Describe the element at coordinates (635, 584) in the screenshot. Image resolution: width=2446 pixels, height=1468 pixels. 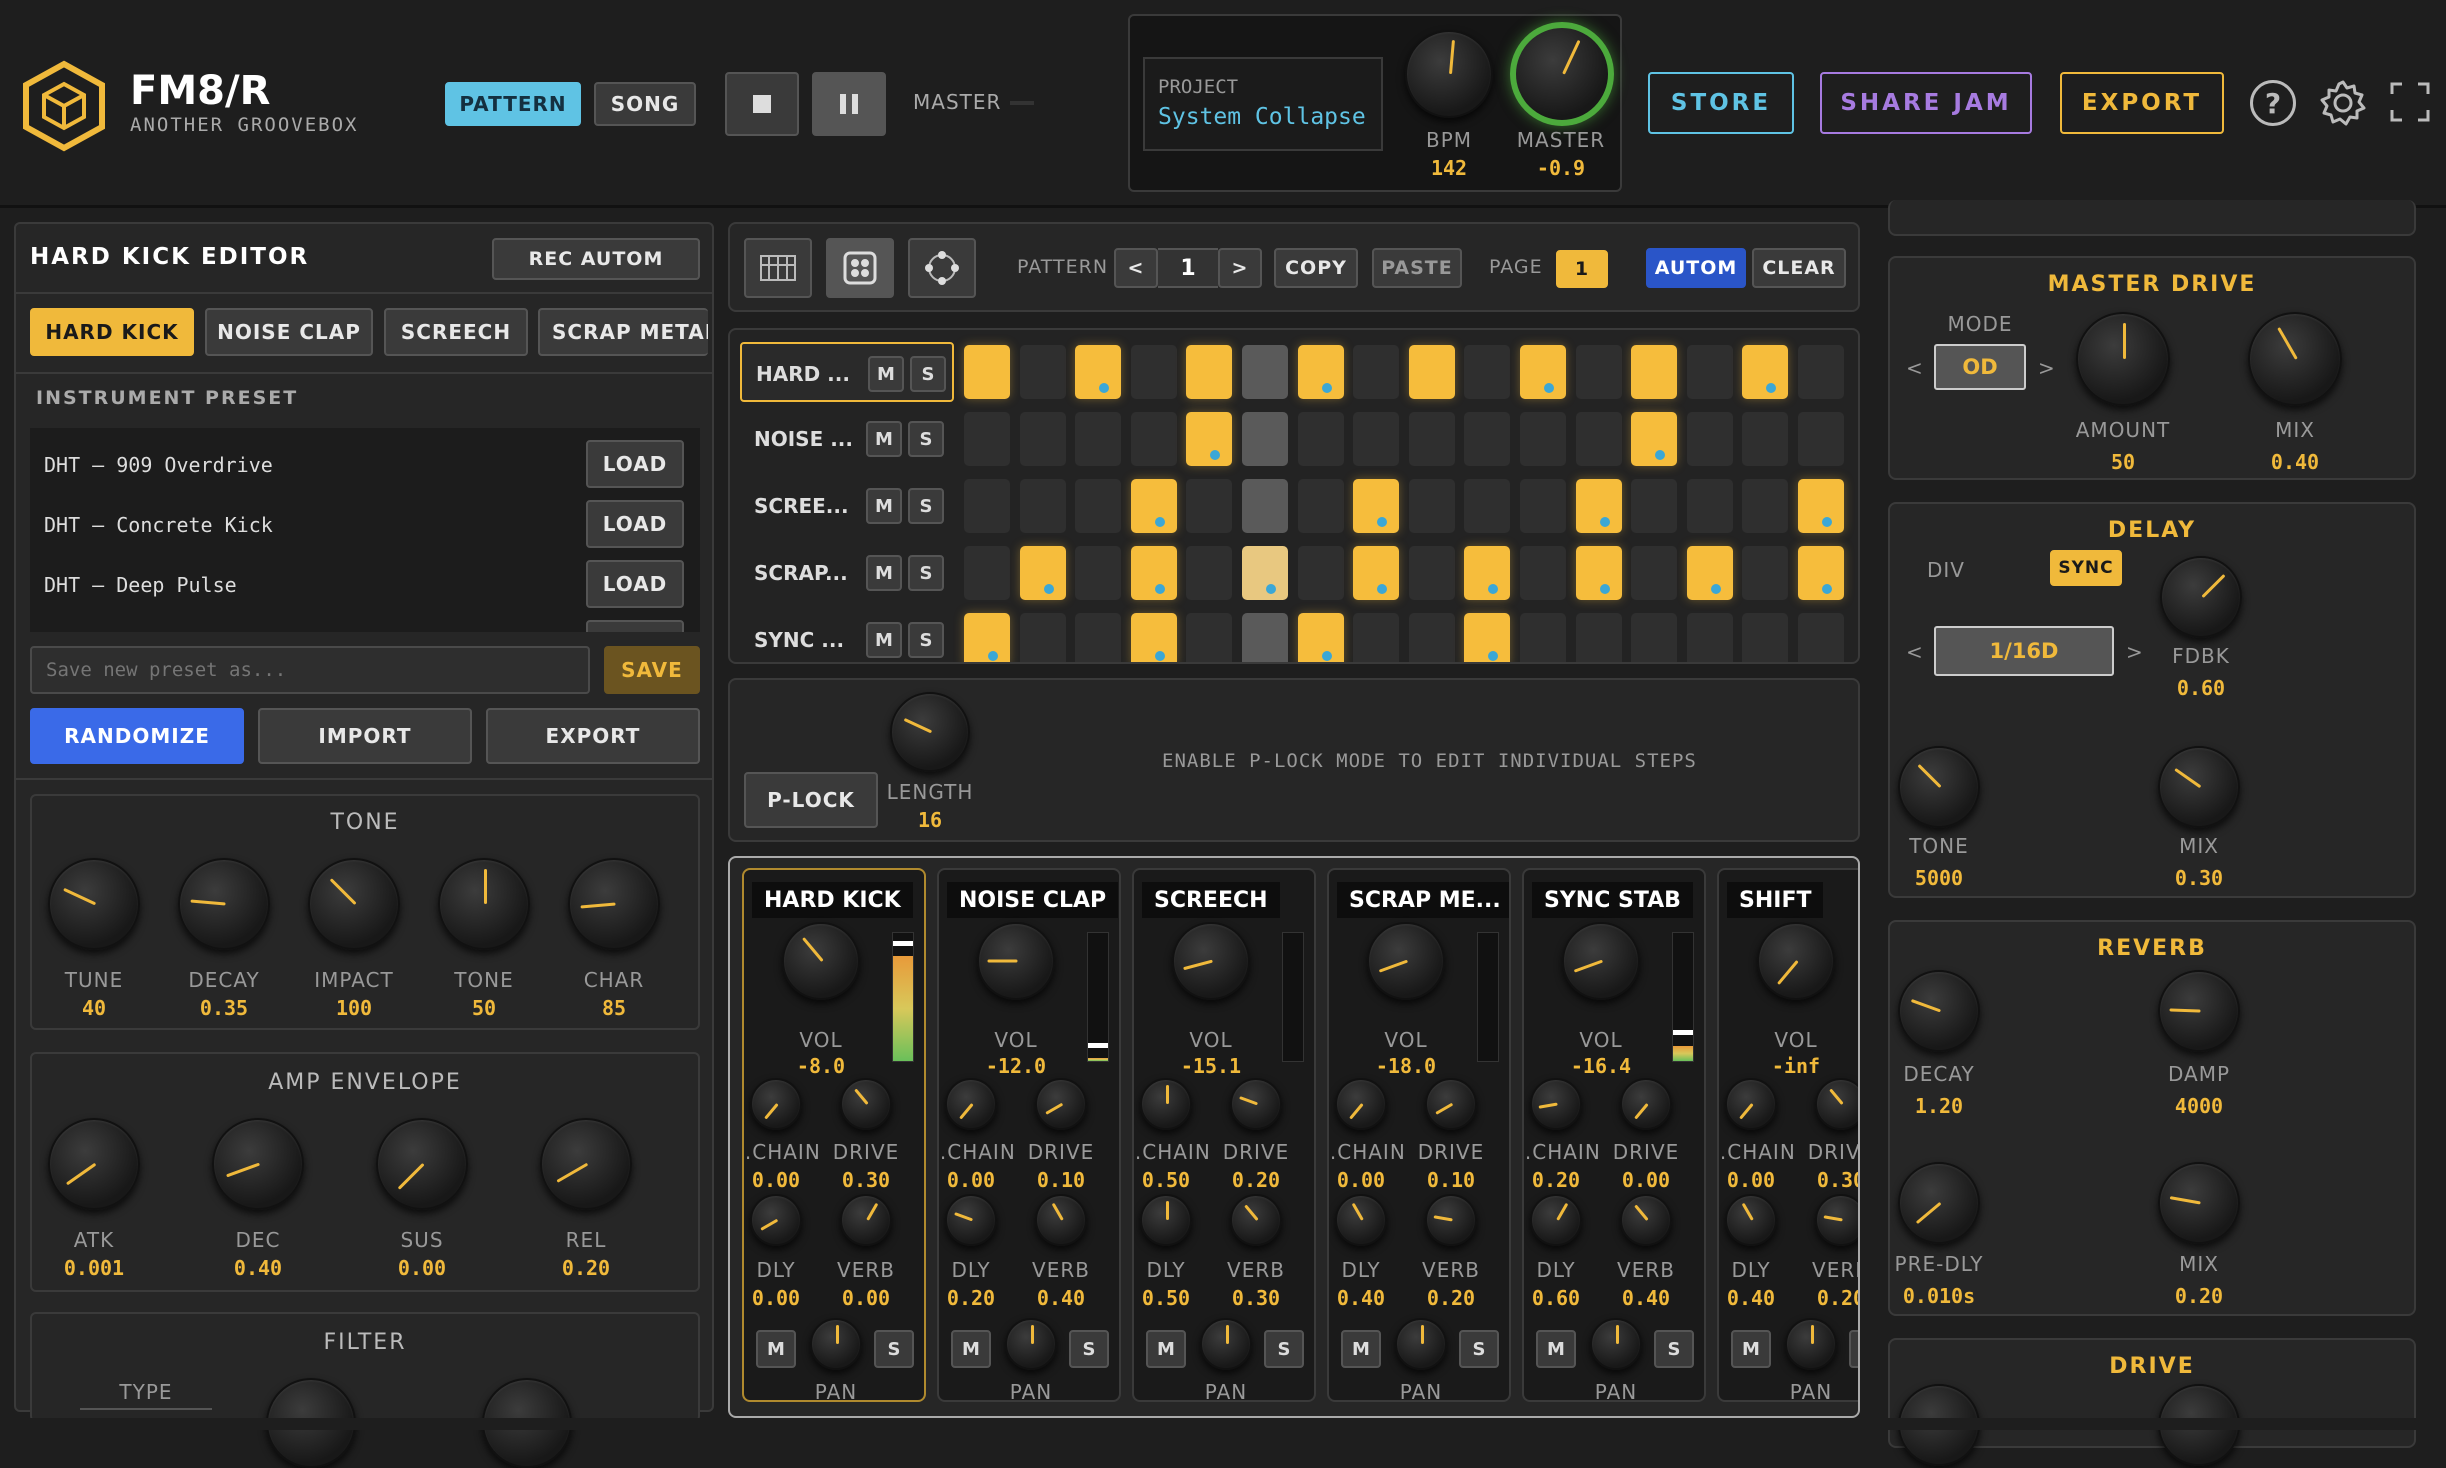
I see `load-preset-button: LOAD` at that location.